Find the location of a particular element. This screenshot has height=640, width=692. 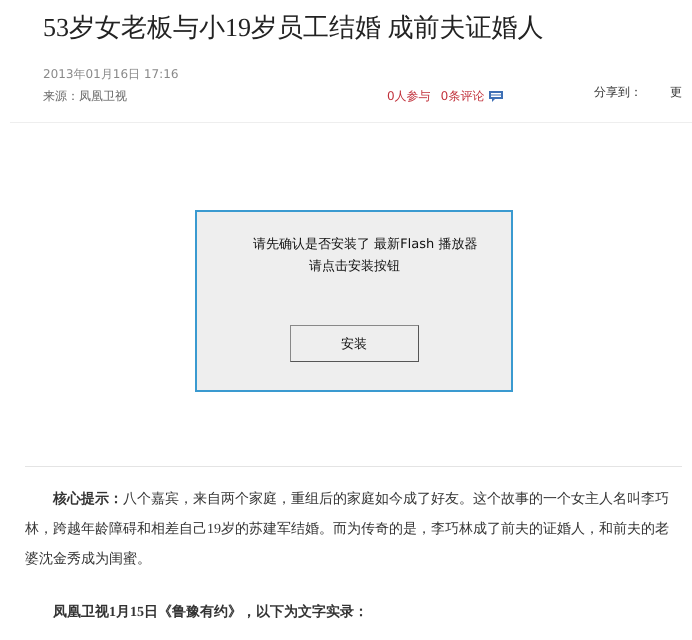

share-label: 分享到： is located at coordinates (618, 92).